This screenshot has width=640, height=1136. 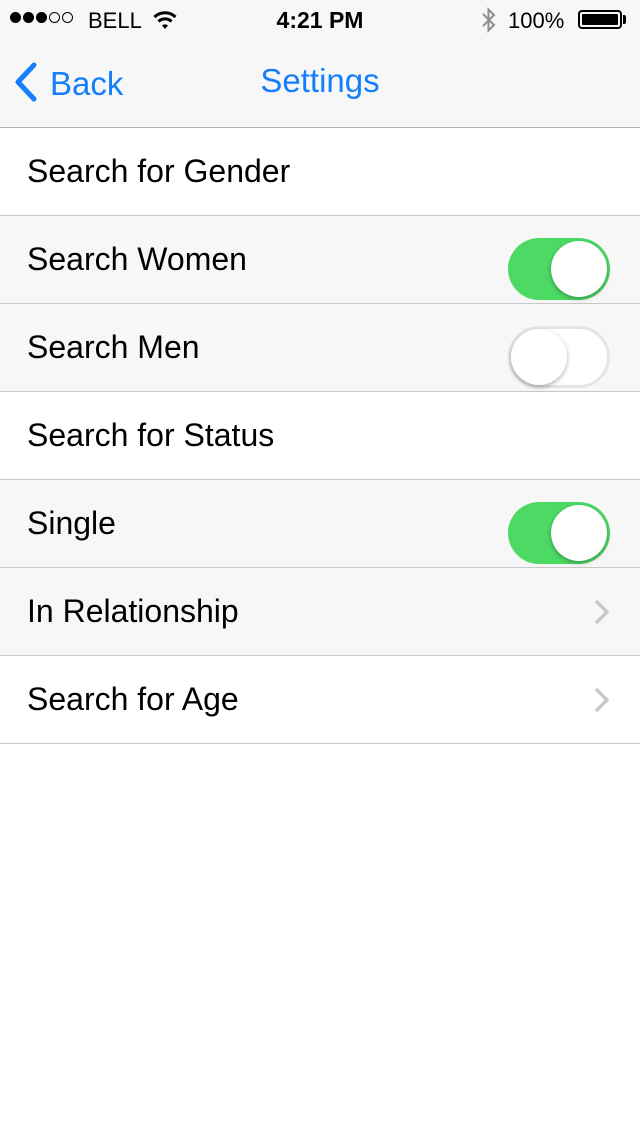 What do you see at coordinates (159, 171) in the screenshot?
I see `row-label: Search for Gender` at bounding box center [159, 171].